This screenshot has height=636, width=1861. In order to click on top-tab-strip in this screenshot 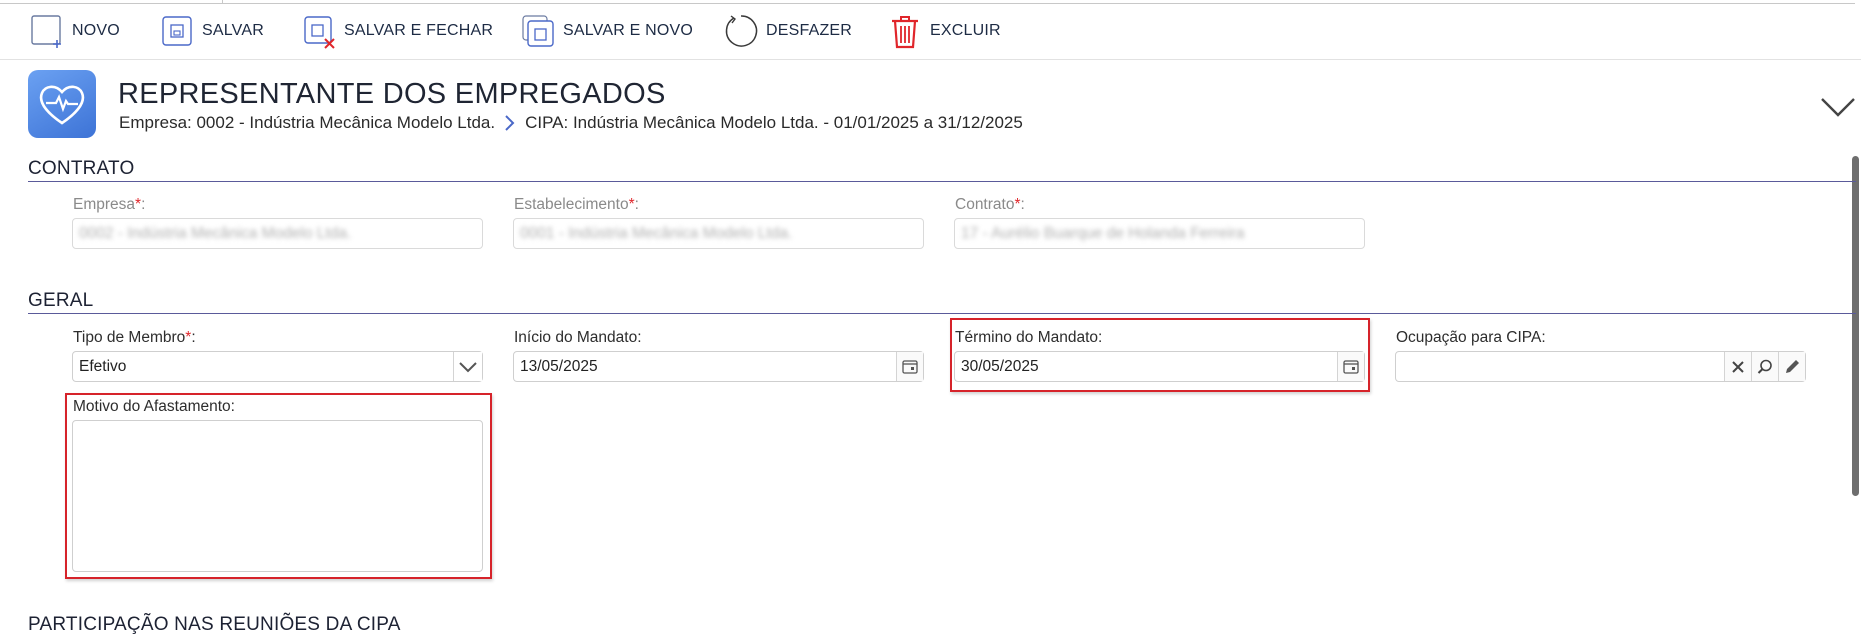, I will do `click(927, 2)`.